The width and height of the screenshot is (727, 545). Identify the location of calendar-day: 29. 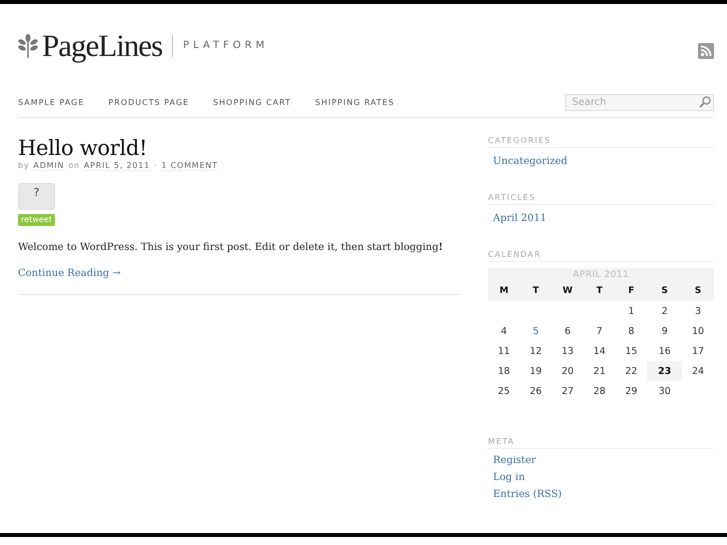
(631, 391).